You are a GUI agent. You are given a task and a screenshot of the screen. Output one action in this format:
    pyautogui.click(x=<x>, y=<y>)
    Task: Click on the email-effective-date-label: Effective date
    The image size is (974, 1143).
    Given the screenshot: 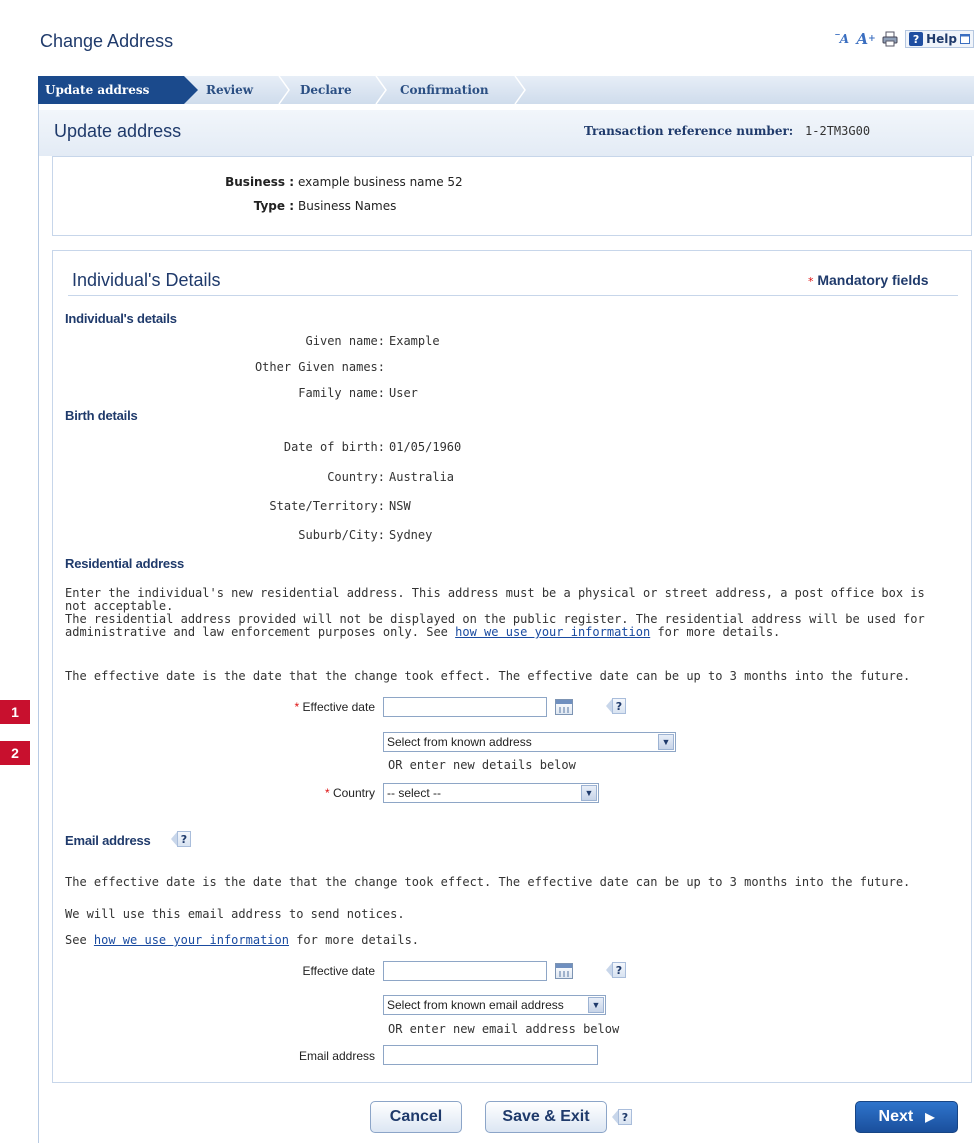 What is the action you would take?
    pyautogui.click(x=339, y=971)
    